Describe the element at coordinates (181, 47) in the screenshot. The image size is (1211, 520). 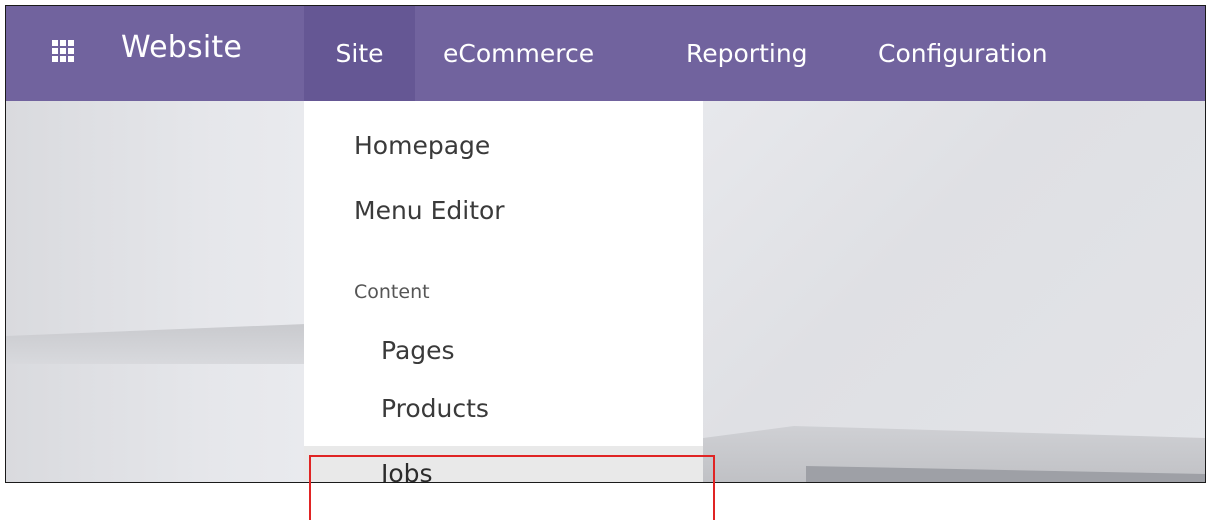
I see `app-name: Website` at that location.